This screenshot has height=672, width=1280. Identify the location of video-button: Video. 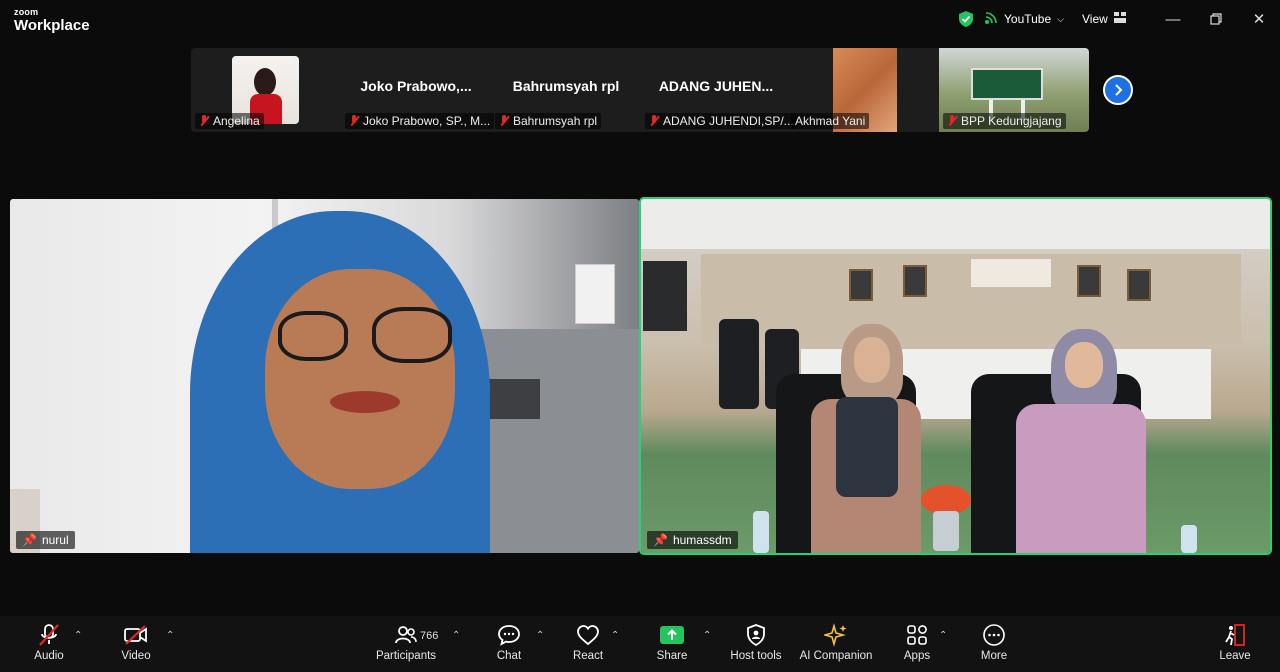
(136, 644).